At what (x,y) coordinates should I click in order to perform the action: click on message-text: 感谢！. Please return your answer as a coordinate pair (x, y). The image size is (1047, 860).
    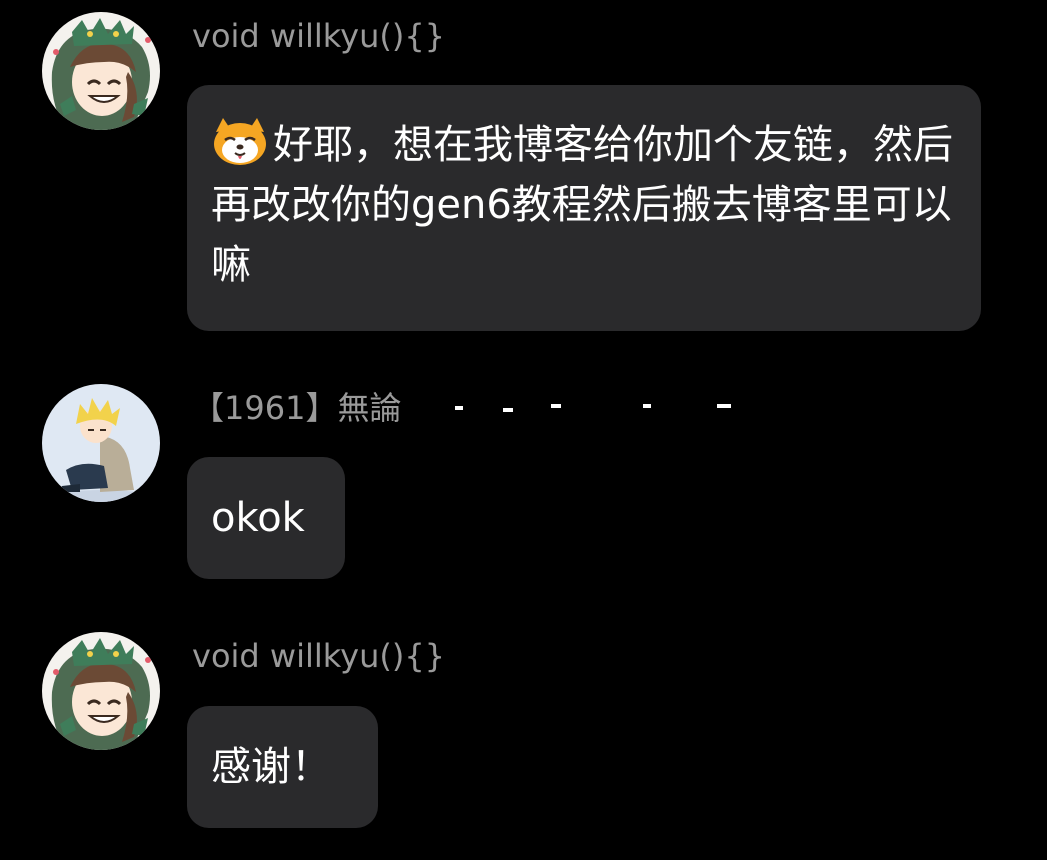
    Looking at the image, I should click on (271, 767).